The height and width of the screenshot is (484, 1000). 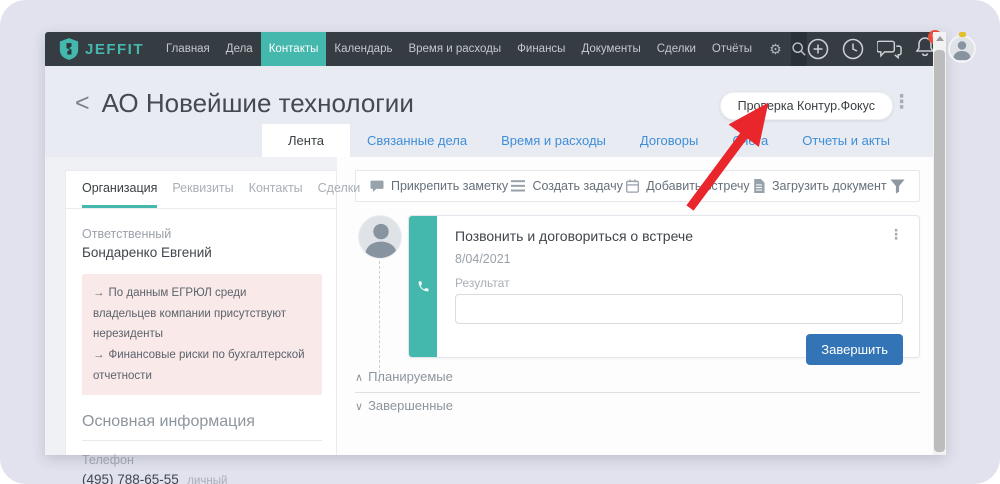 What do you see at coordinates (610, 49) in the screenshot?
I see `nav-item-dokumenty: Документы` at bounding box center [610, 49].